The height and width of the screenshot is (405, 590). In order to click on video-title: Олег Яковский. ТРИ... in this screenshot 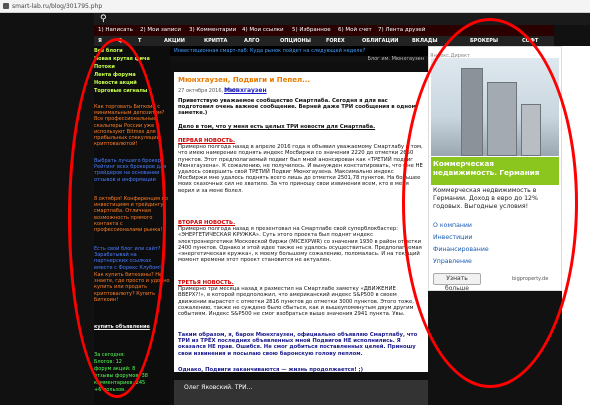, I will do `click(218, 387)`.